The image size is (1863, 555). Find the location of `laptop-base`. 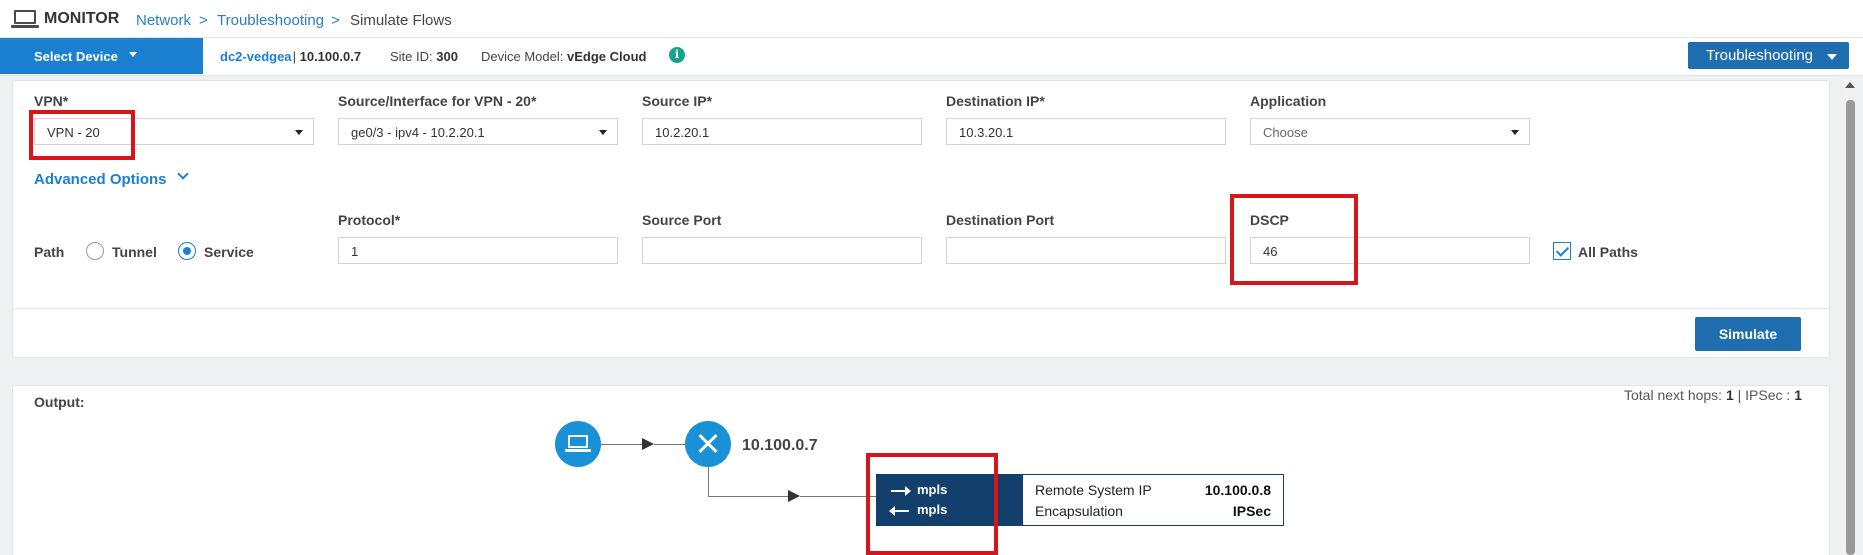

laptop-base is located at coordinates (578, 450).